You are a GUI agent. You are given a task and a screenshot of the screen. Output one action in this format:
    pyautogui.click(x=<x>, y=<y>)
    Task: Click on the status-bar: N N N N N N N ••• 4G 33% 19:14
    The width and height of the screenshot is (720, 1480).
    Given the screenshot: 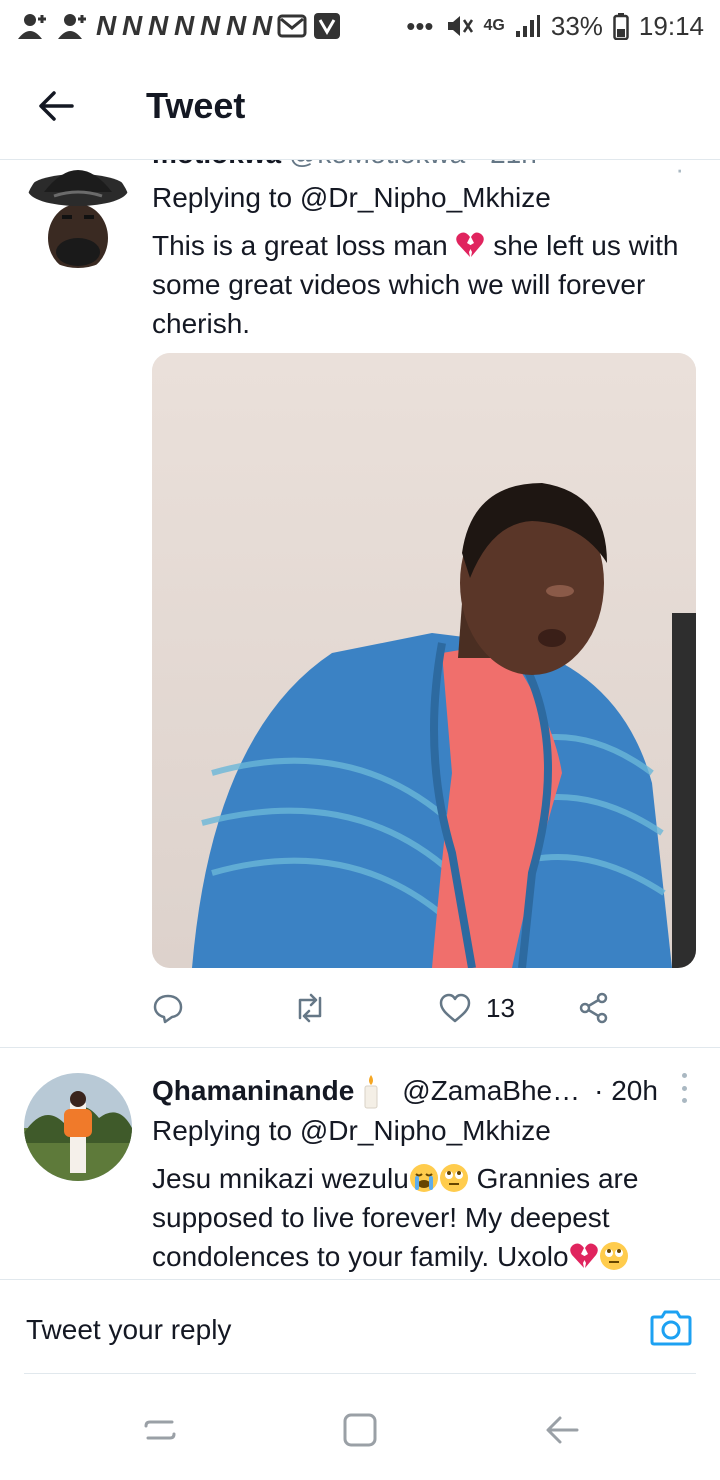 What is the action you would take?
    pyautogui.click(x=360, y=26)
    